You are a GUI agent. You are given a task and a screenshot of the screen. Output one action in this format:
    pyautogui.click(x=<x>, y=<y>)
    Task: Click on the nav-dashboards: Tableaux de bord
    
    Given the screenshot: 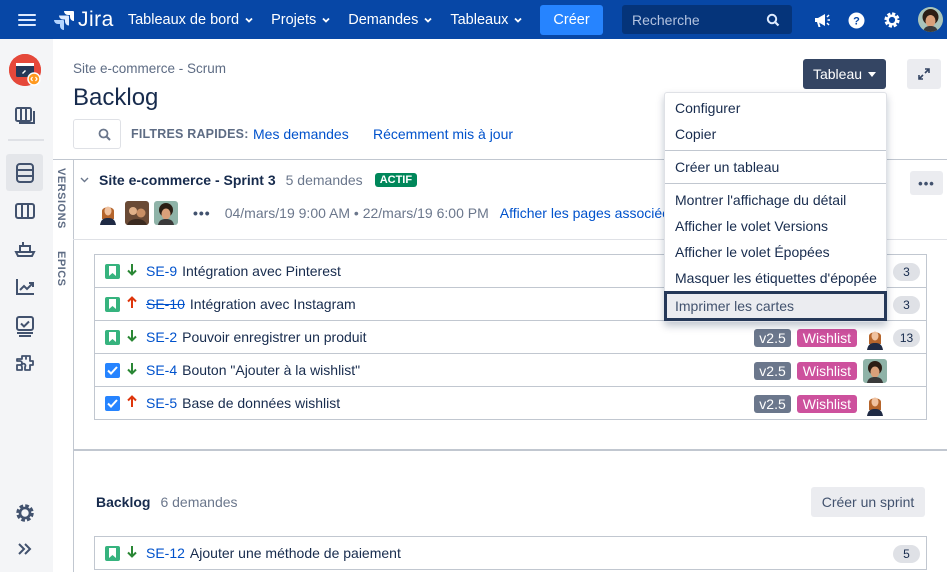 What is the action you would take?
    pyautogui.click(x=190, y=20)
    